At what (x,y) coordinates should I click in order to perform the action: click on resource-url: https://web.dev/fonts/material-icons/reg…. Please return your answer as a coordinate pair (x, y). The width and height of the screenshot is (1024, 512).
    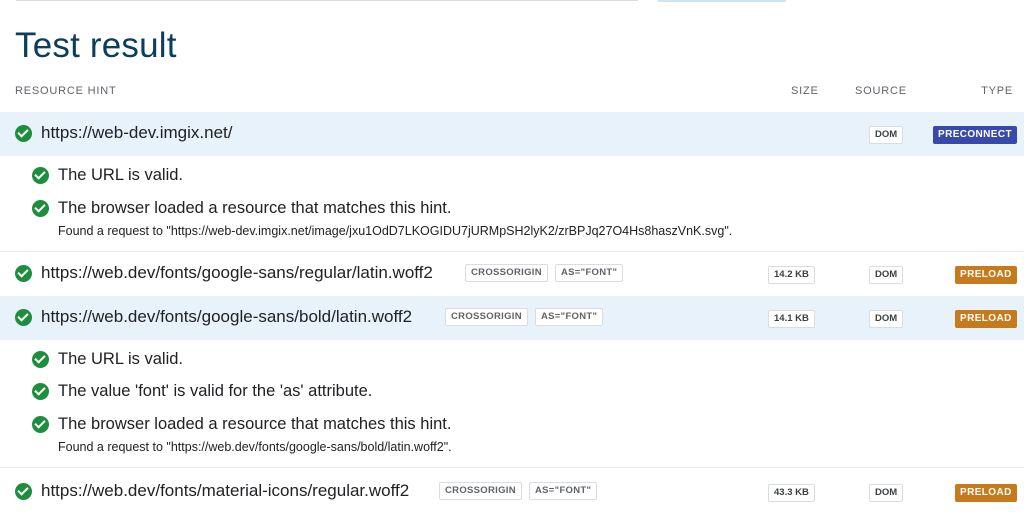
    Looking at the image, I should click on (225, 490).